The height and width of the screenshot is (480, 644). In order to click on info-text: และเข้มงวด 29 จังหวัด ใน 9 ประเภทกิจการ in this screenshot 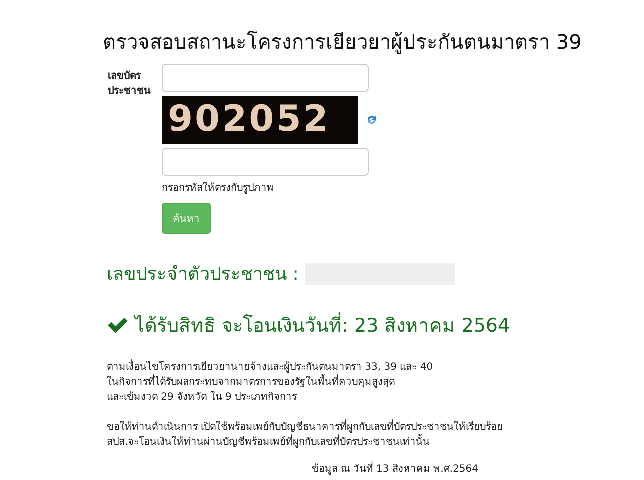, I will do `click(202, 397)`.